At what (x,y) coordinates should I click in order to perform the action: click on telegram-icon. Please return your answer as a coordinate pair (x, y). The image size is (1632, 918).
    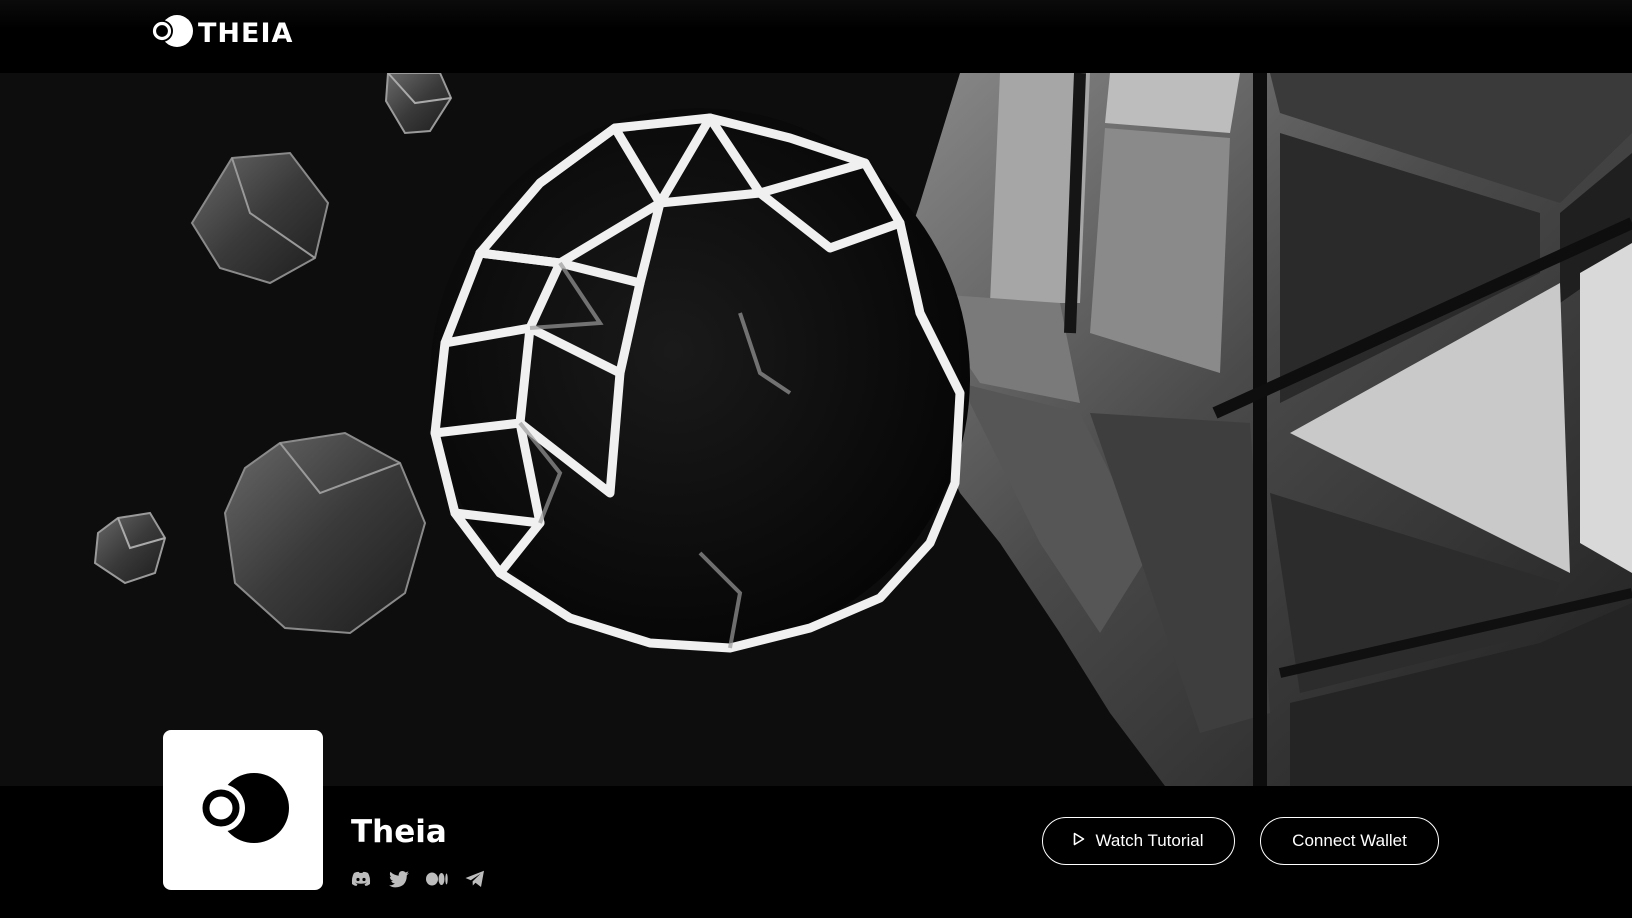
    Looking at the image, I should click on (475, 879).